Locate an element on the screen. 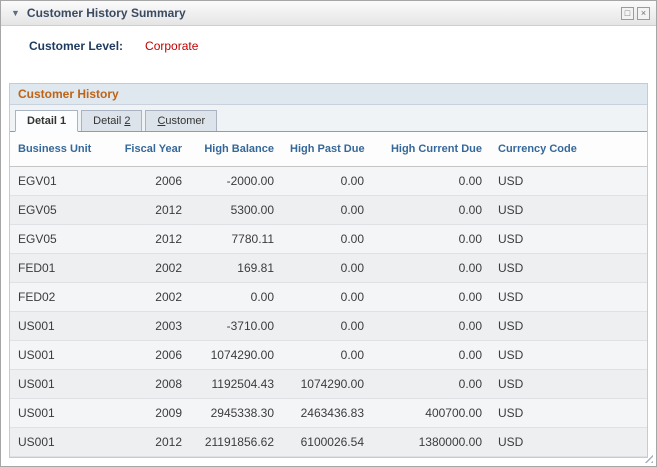 Image resolution: width=657 pixels, height=467 pixels. table-cell: 5300.00 is located at coordinates (236, 210).